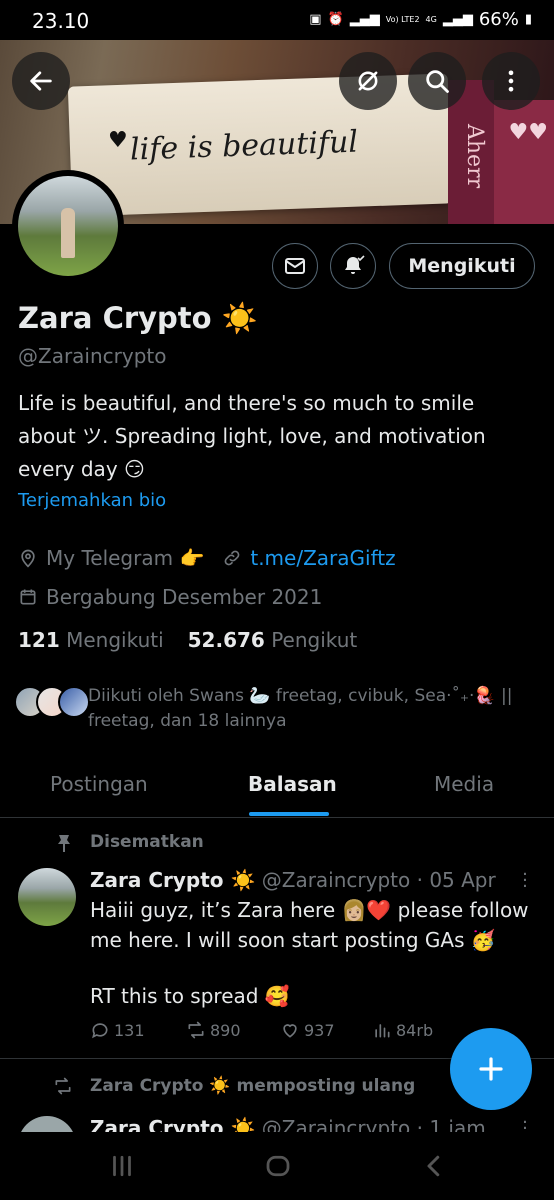 The width and height of the screenshot is (554, 1200). I want to click on message-button, so click(295, 266).